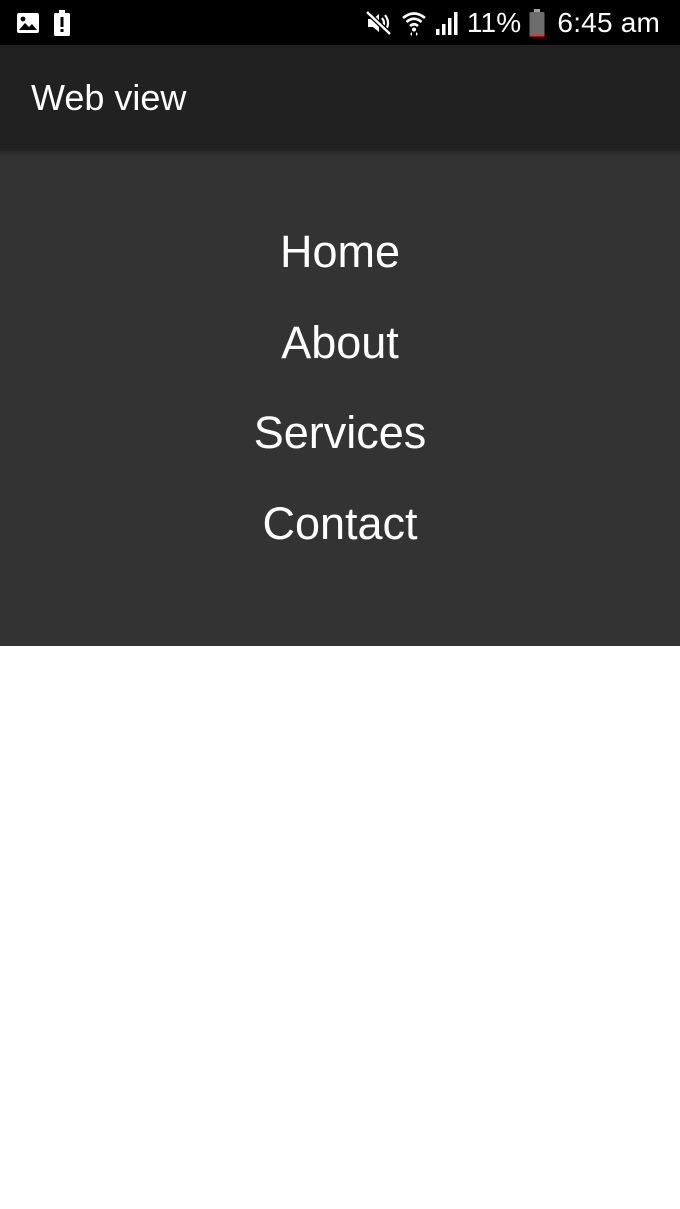  What do you see at coordinates (537, 34) in the screenshot?
I see `battery-level-fill` at bounding box center [537, 34].